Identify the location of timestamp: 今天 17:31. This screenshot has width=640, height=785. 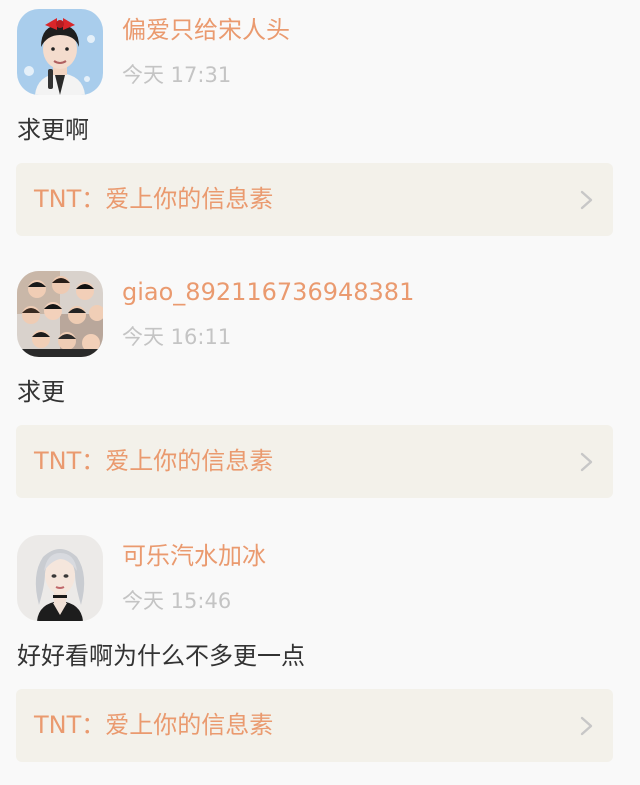
(177, 75).